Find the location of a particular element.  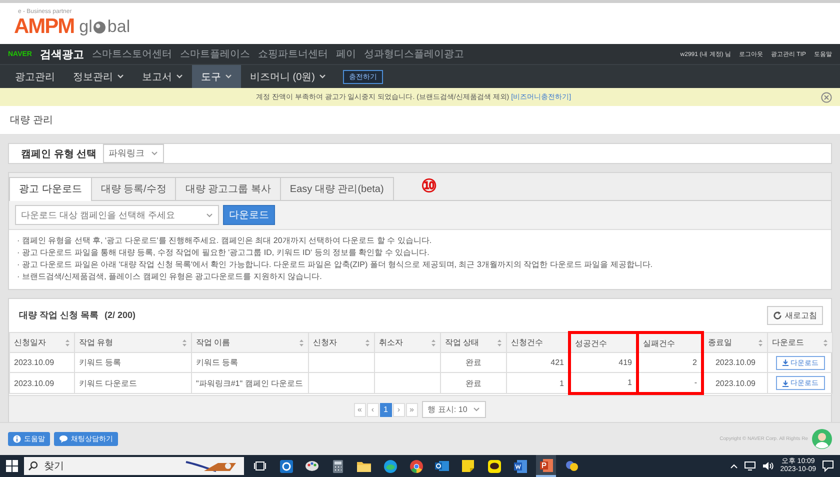

mail-icon is located at coordinates (442, 466).